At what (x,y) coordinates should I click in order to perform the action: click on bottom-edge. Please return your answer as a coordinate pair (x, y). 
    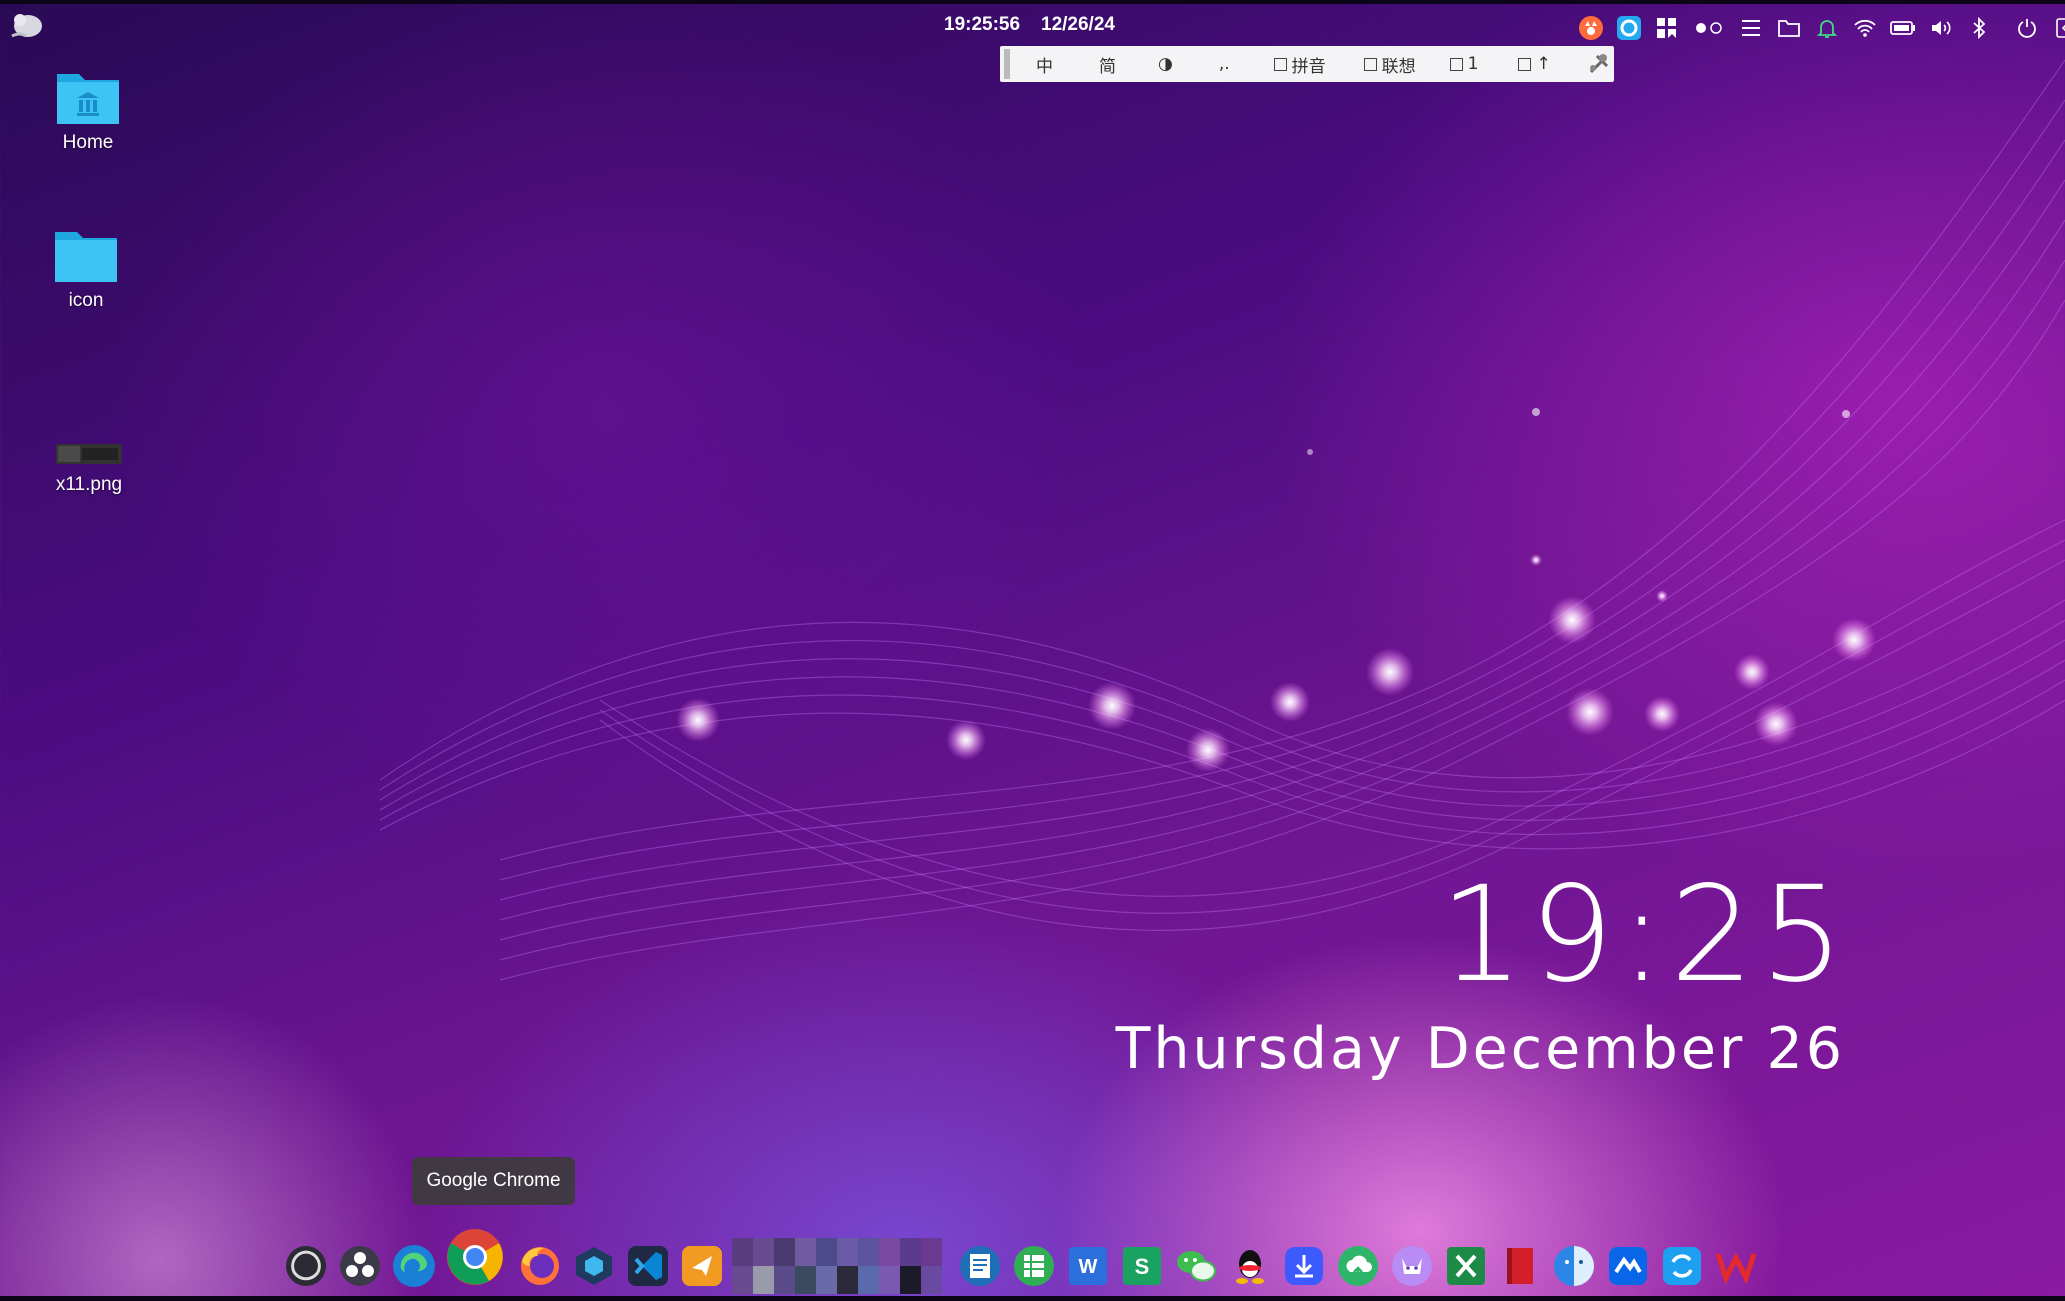
    Looking at the image, I should click on (1032, 1298).